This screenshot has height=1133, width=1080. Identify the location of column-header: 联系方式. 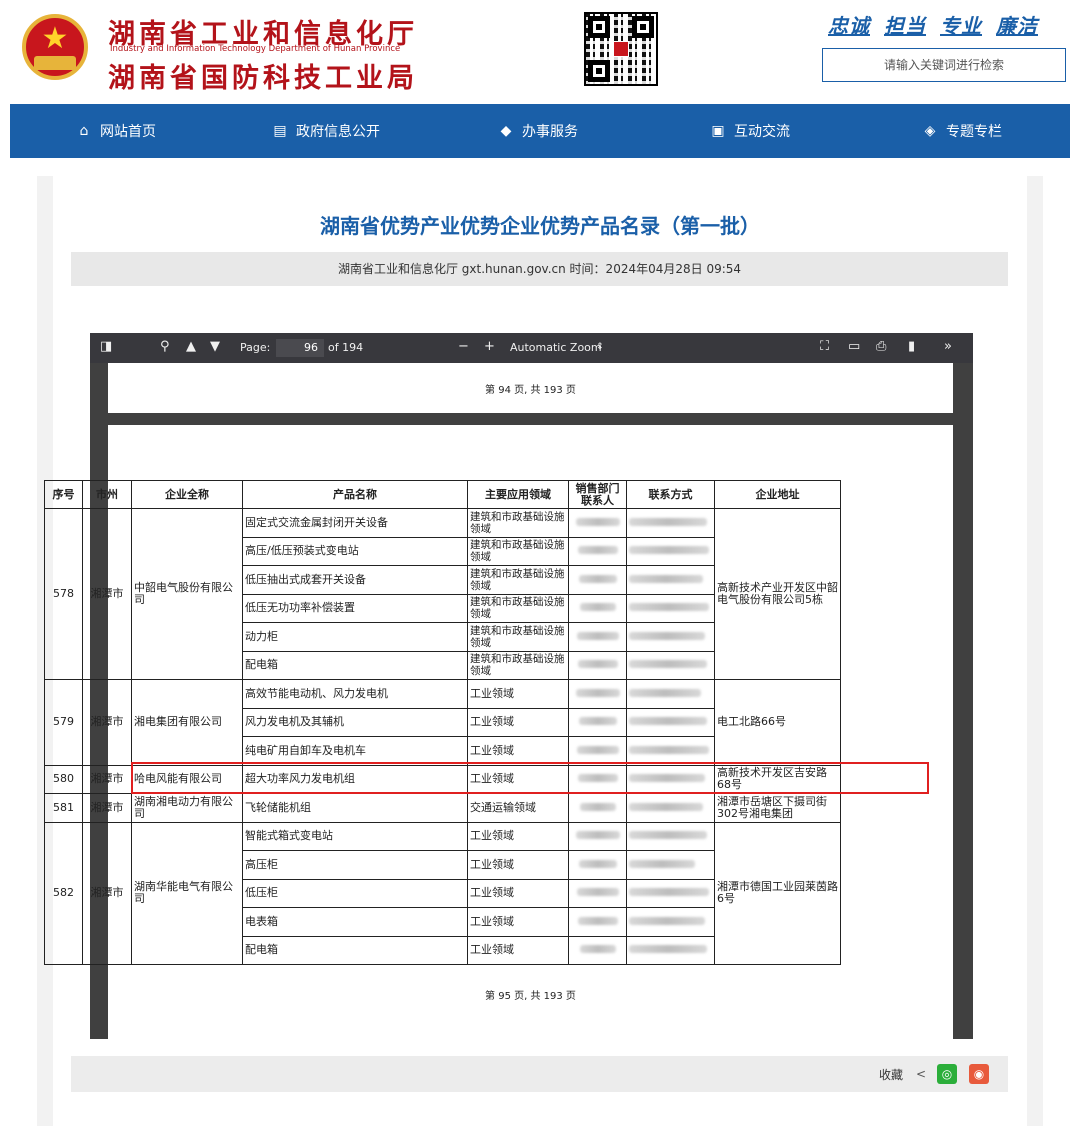
(670, 494).